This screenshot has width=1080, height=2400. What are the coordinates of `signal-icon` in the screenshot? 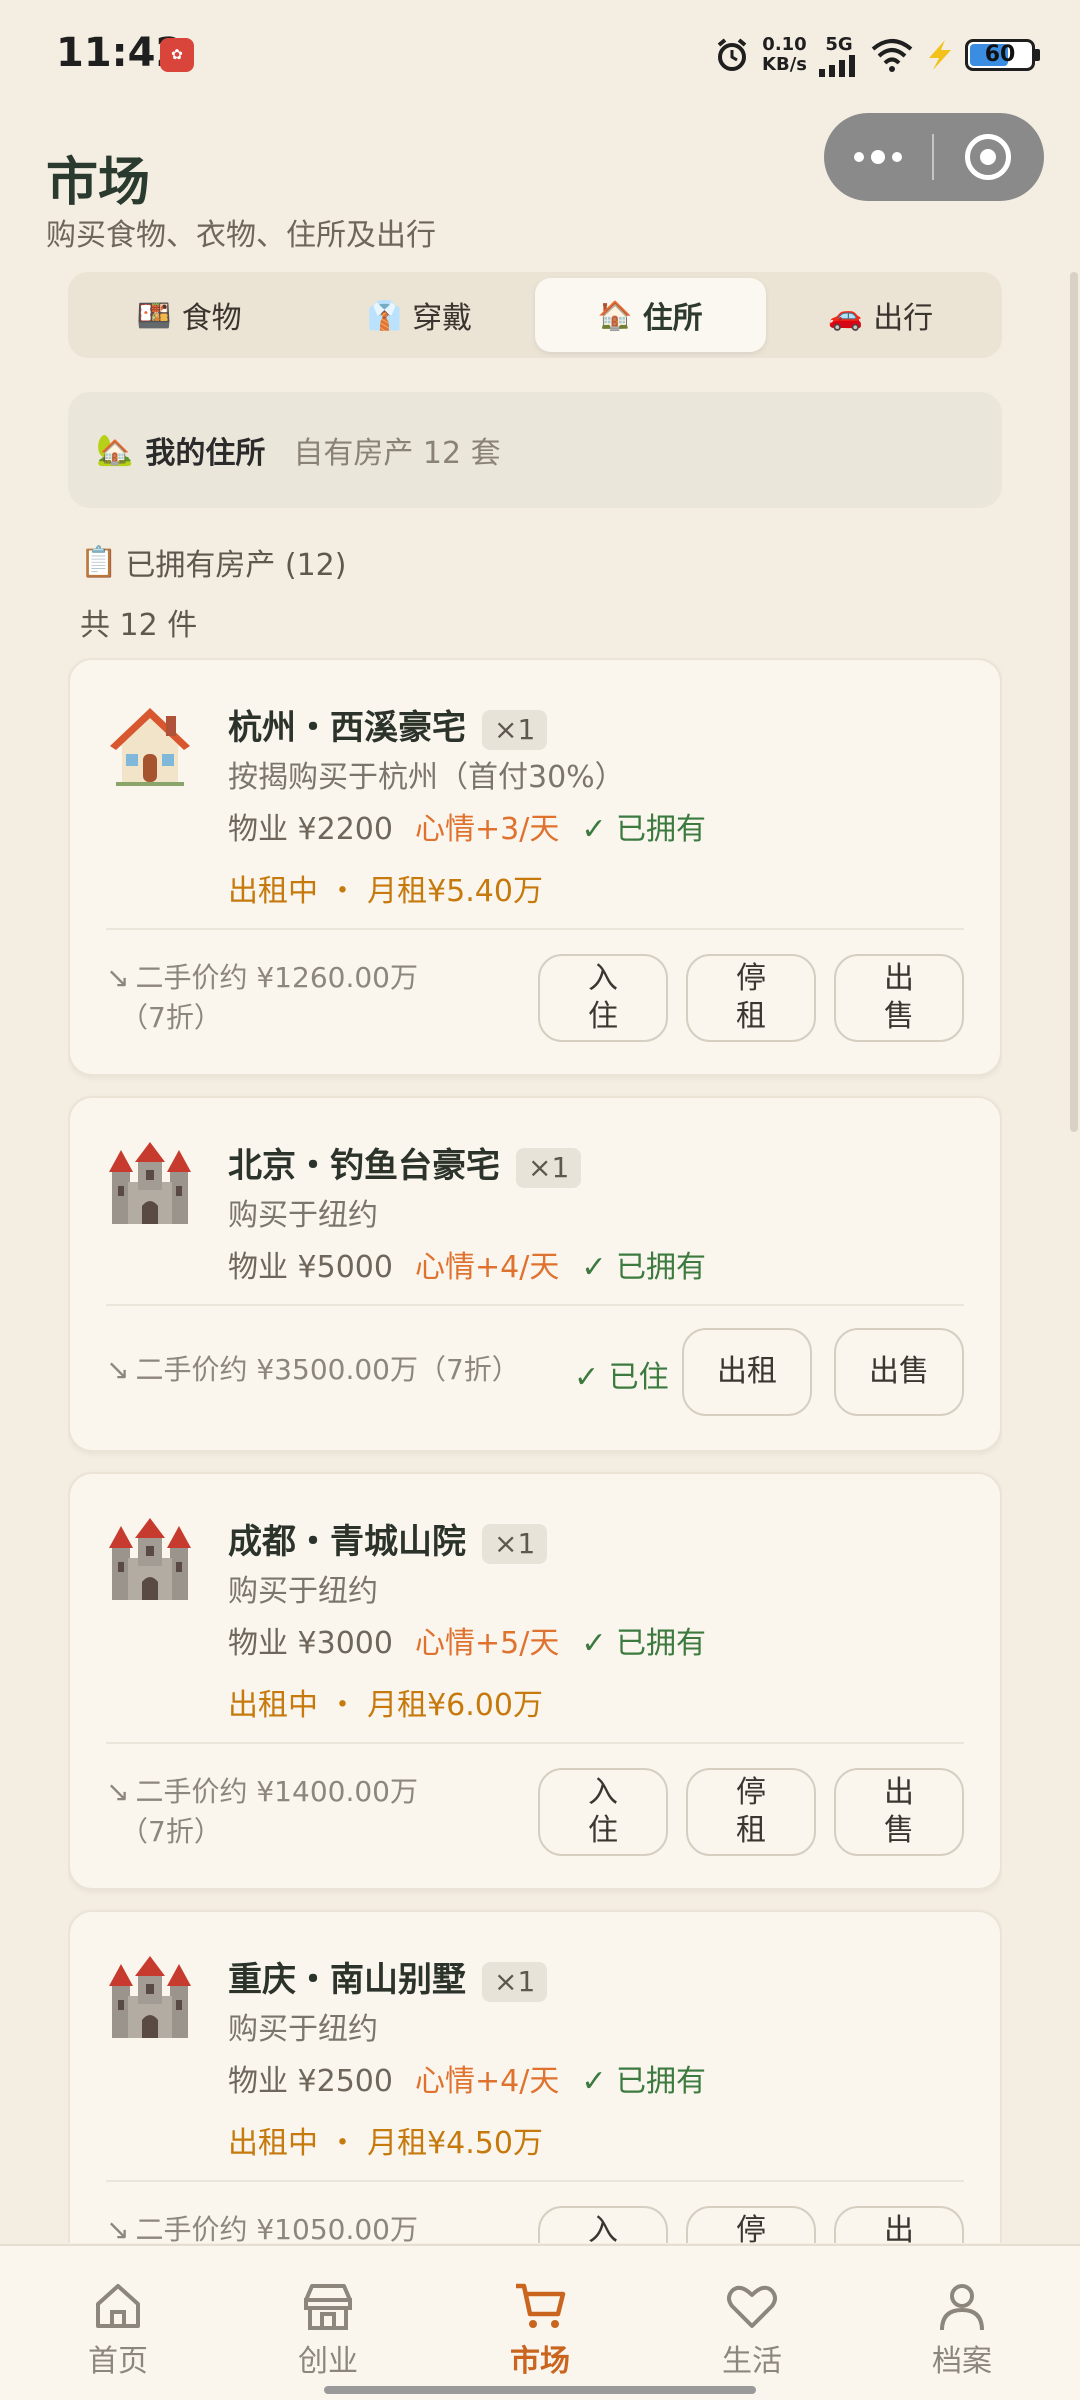 It's located at (837, 65).